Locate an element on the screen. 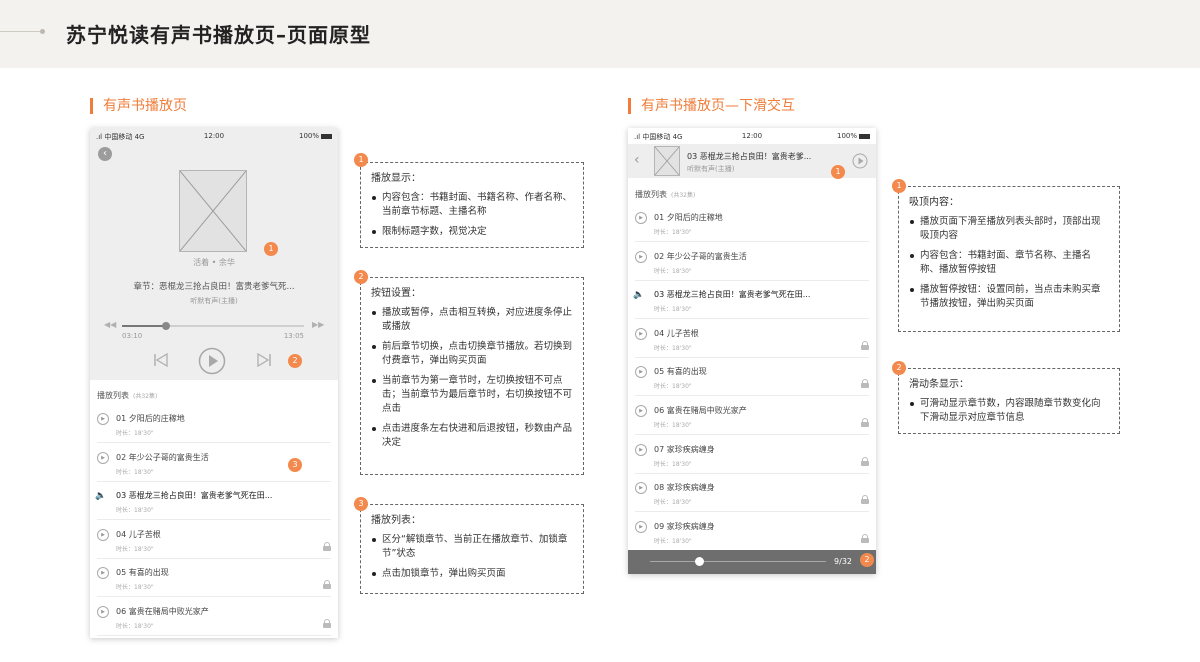 Image resolution: width=1200 pixels, height=662 pixels. chevron-left-circle-icon: ‹ is located at coordinates (105, 154).